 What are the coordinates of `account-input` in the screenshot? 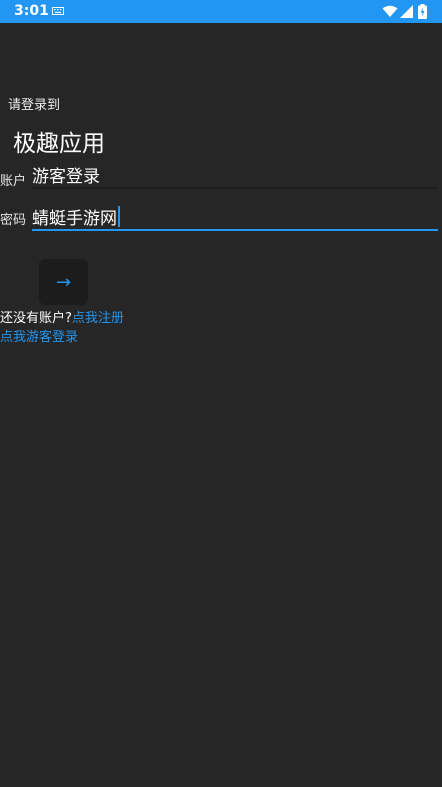 It's located at (235, 175).